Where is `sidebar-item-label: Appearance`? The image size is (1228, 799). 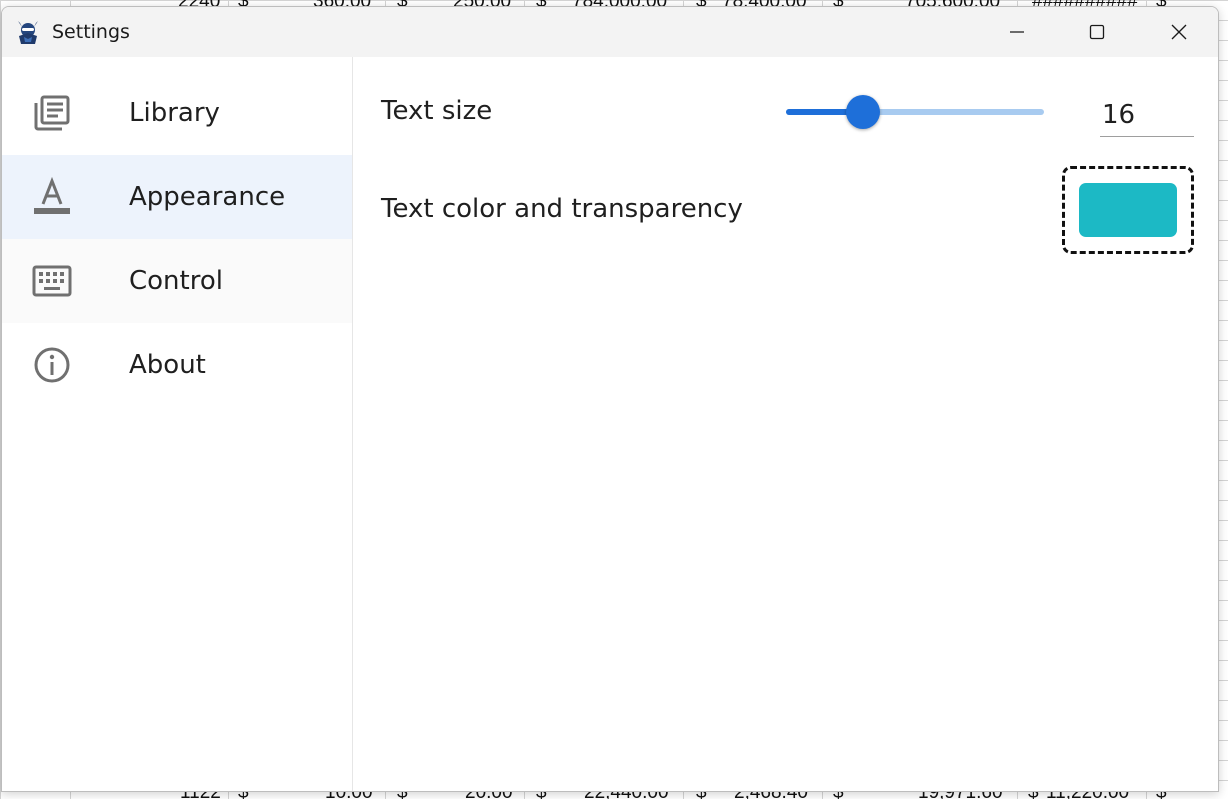 sidebar-item-label: Appearance is located at coordinates (207, 197).